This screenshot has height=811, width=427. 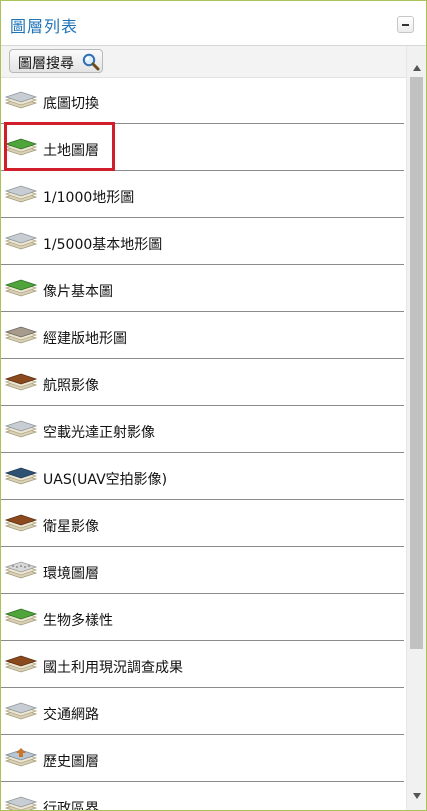 What do you see at coordinates (202, 242) in the screenshot?
I see `layer-item: 1/5000基本地形圖` at bounding box center [202, 242].